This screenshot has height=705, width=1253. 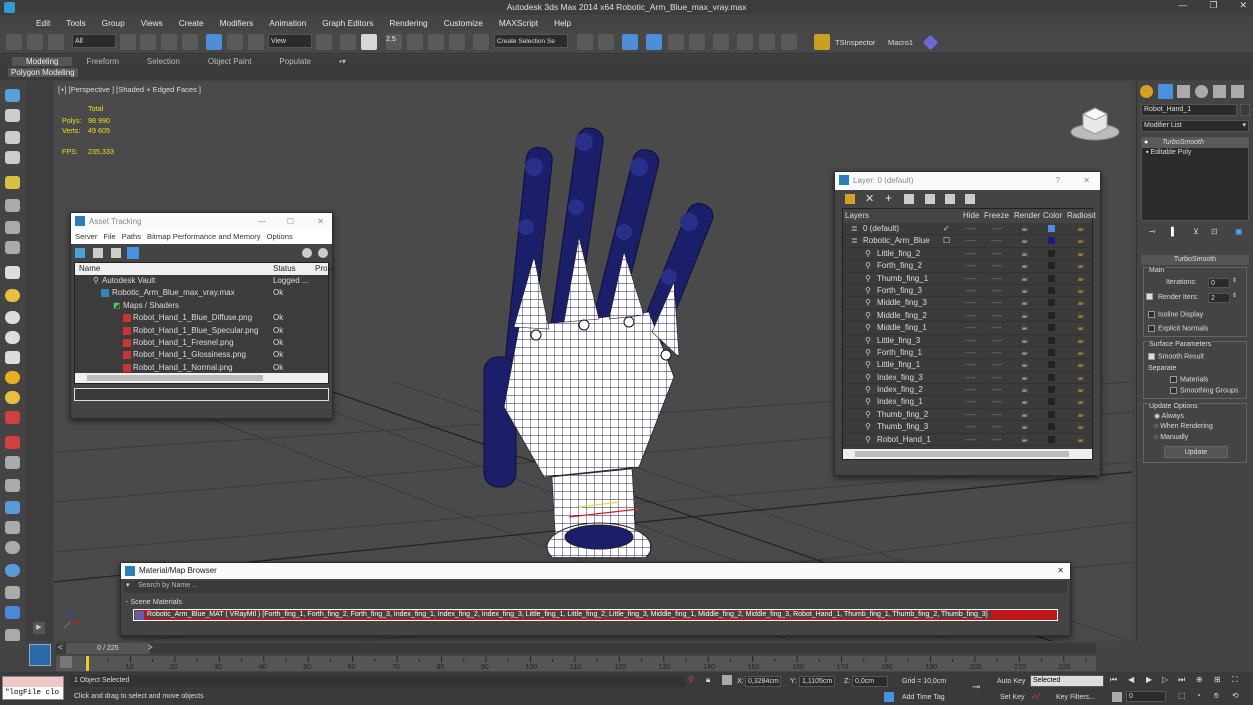 I want to click on tab-selection: Selection, so click(x=163, y=61).